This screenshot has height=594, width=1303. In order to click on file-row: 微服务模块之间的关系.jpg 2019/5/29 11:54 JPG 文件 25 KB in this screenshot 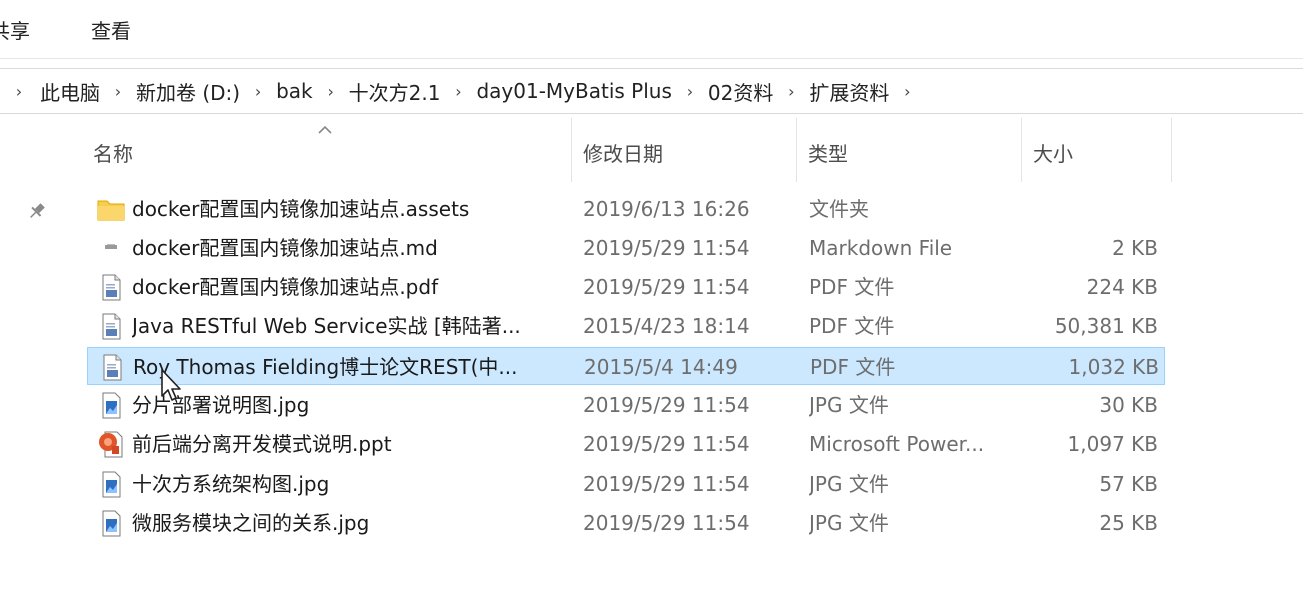, I will do `click(626, 523)`.